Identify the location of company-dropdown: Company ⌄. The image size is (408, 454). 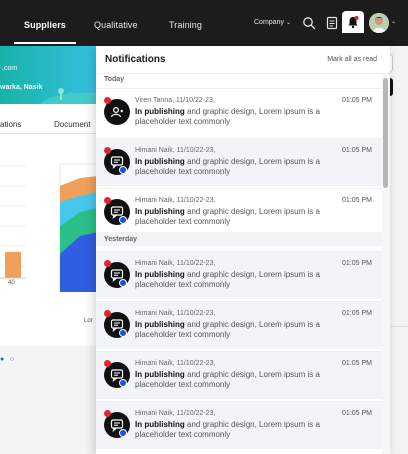
(272, 22).